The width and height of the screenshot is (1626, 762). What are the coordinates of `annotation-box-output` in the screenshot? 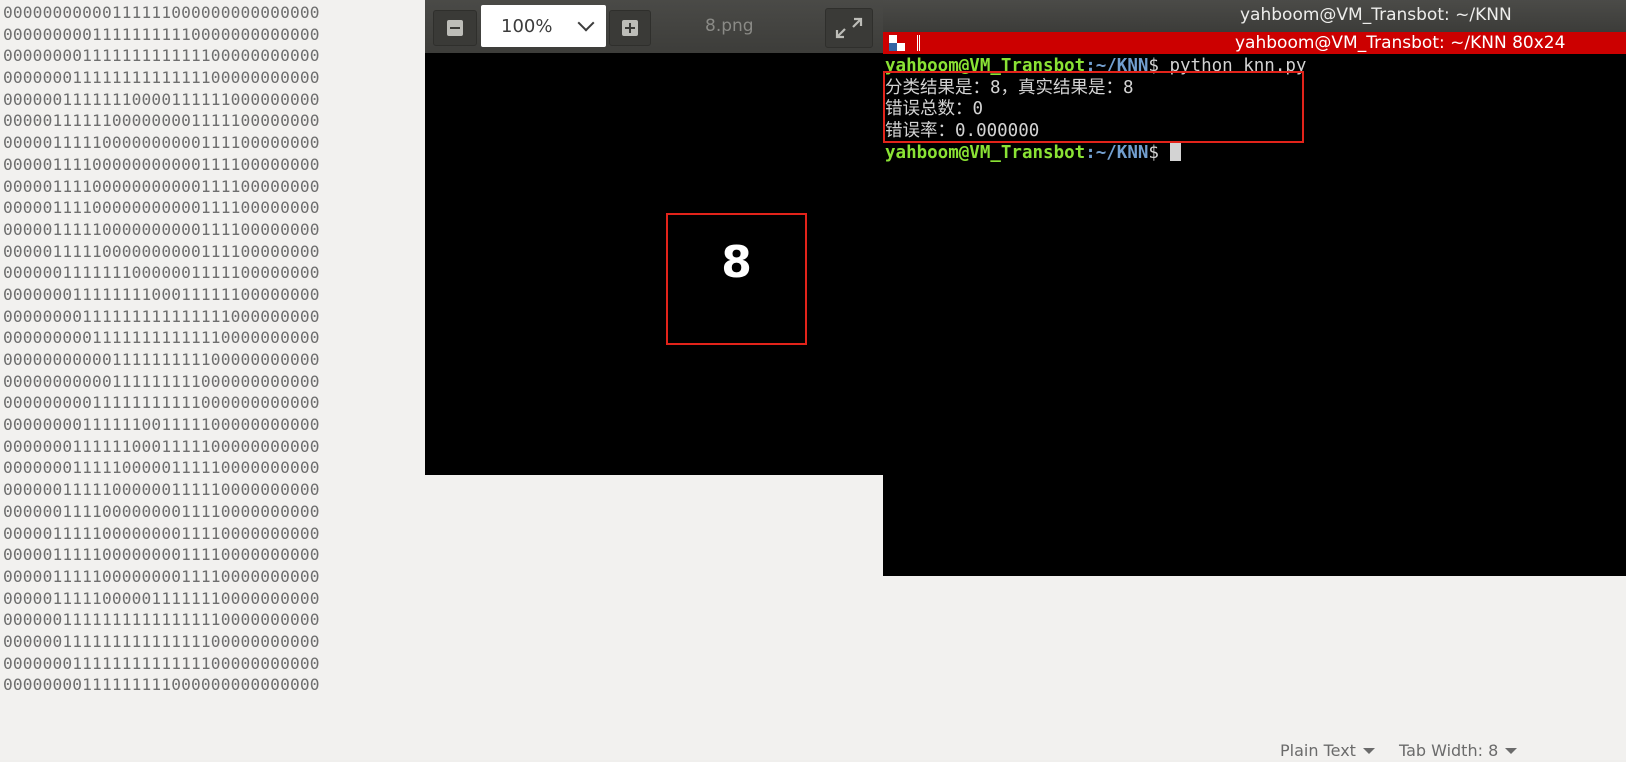 It's located at (1093, 107).